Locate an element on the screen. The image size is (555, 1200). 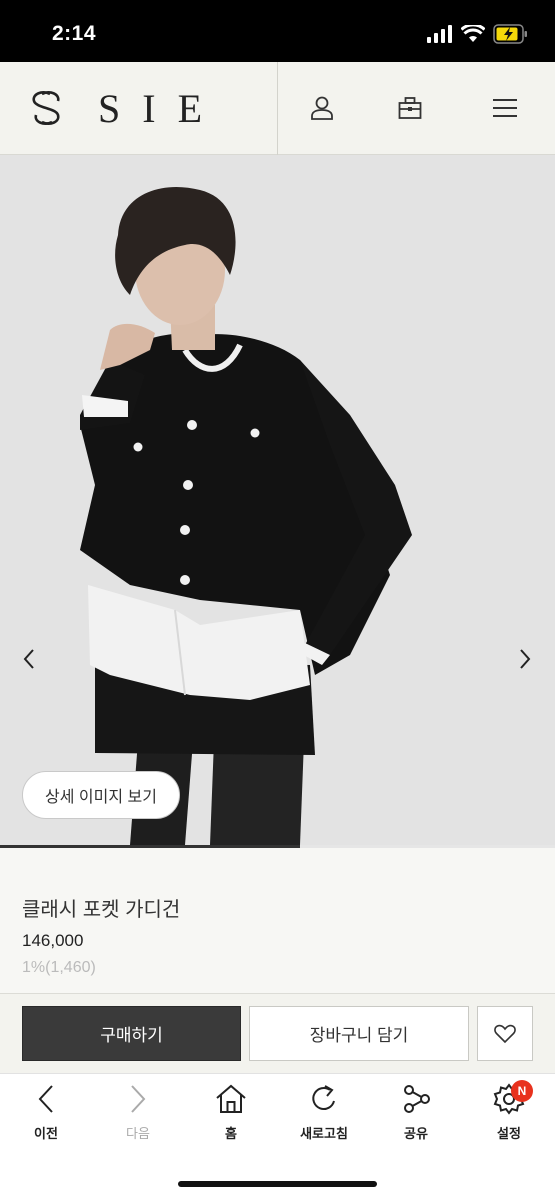
status-time: 2:14 is located at coordinates (74, 33).